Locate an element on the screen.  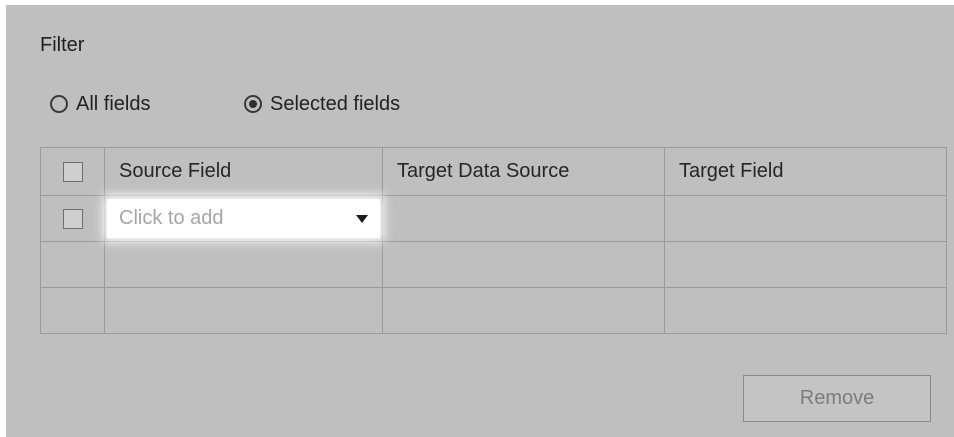
source-field-dropdown: Click to add is located at coordinates (243, 218).